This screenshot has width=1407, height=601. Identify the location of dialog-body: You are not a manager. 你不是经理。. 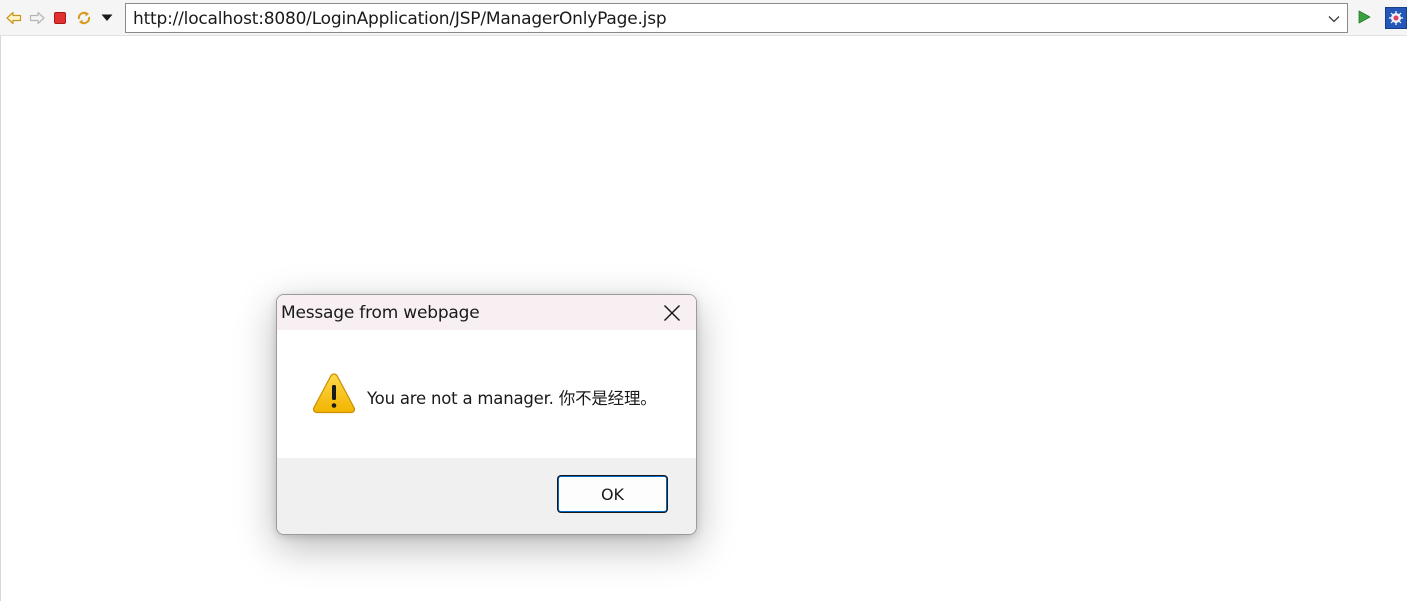
(486, 394).